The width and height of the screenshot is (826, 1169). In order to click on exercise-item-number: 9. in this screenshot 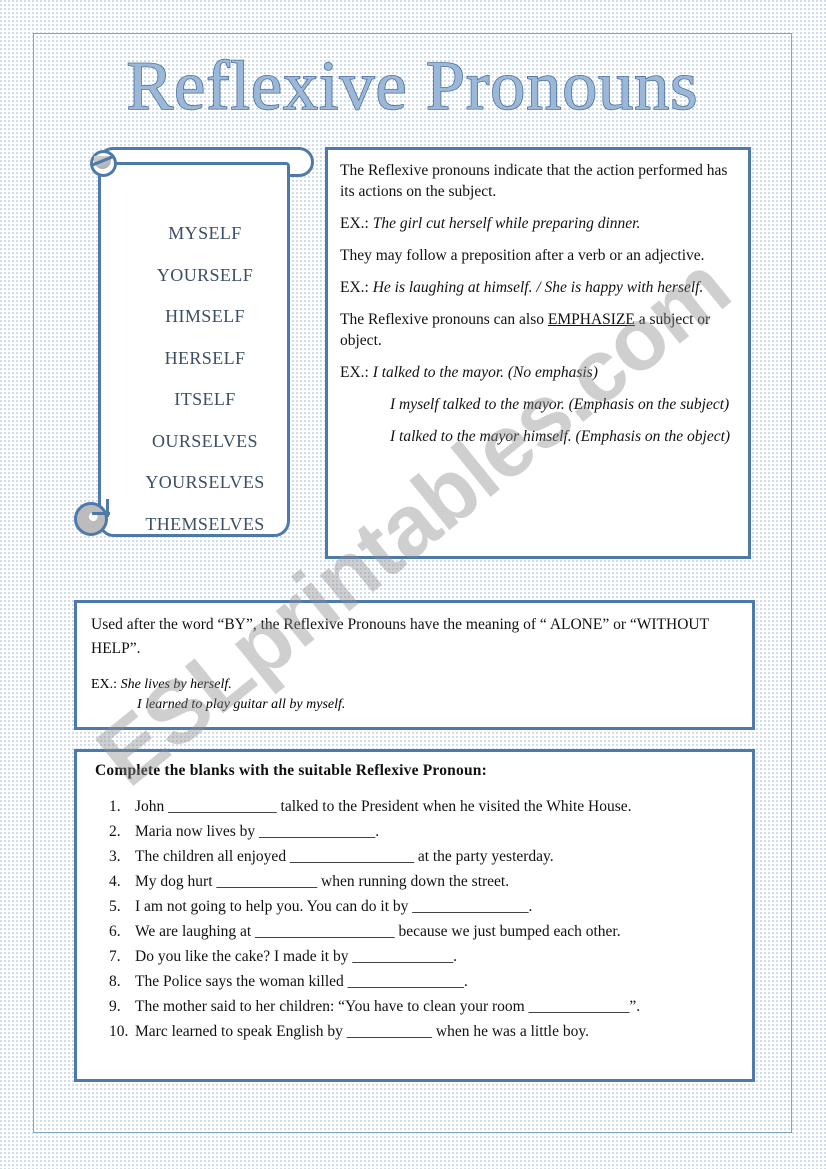, I will do `click(115, 1006)`.